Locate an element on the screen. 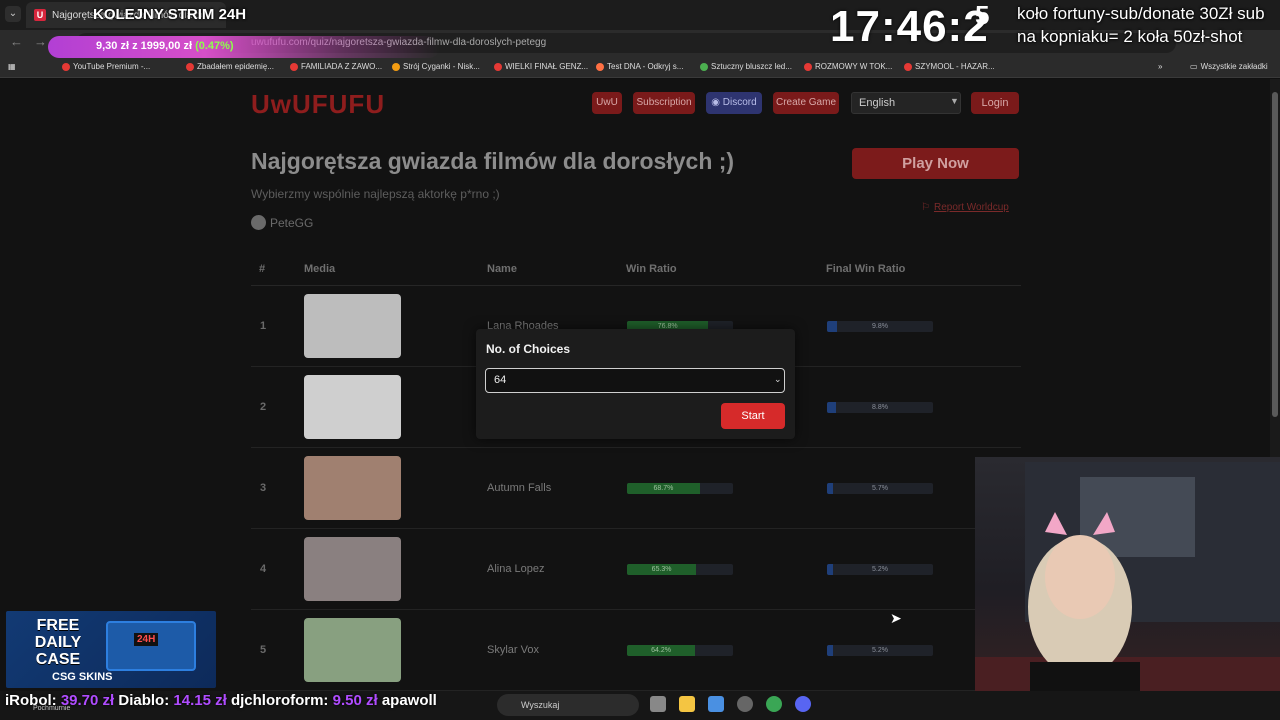 The height and width of the screenshot is (720, 1280). final-win-ratio-label: 8.8% is located at coordinates (880, 407).